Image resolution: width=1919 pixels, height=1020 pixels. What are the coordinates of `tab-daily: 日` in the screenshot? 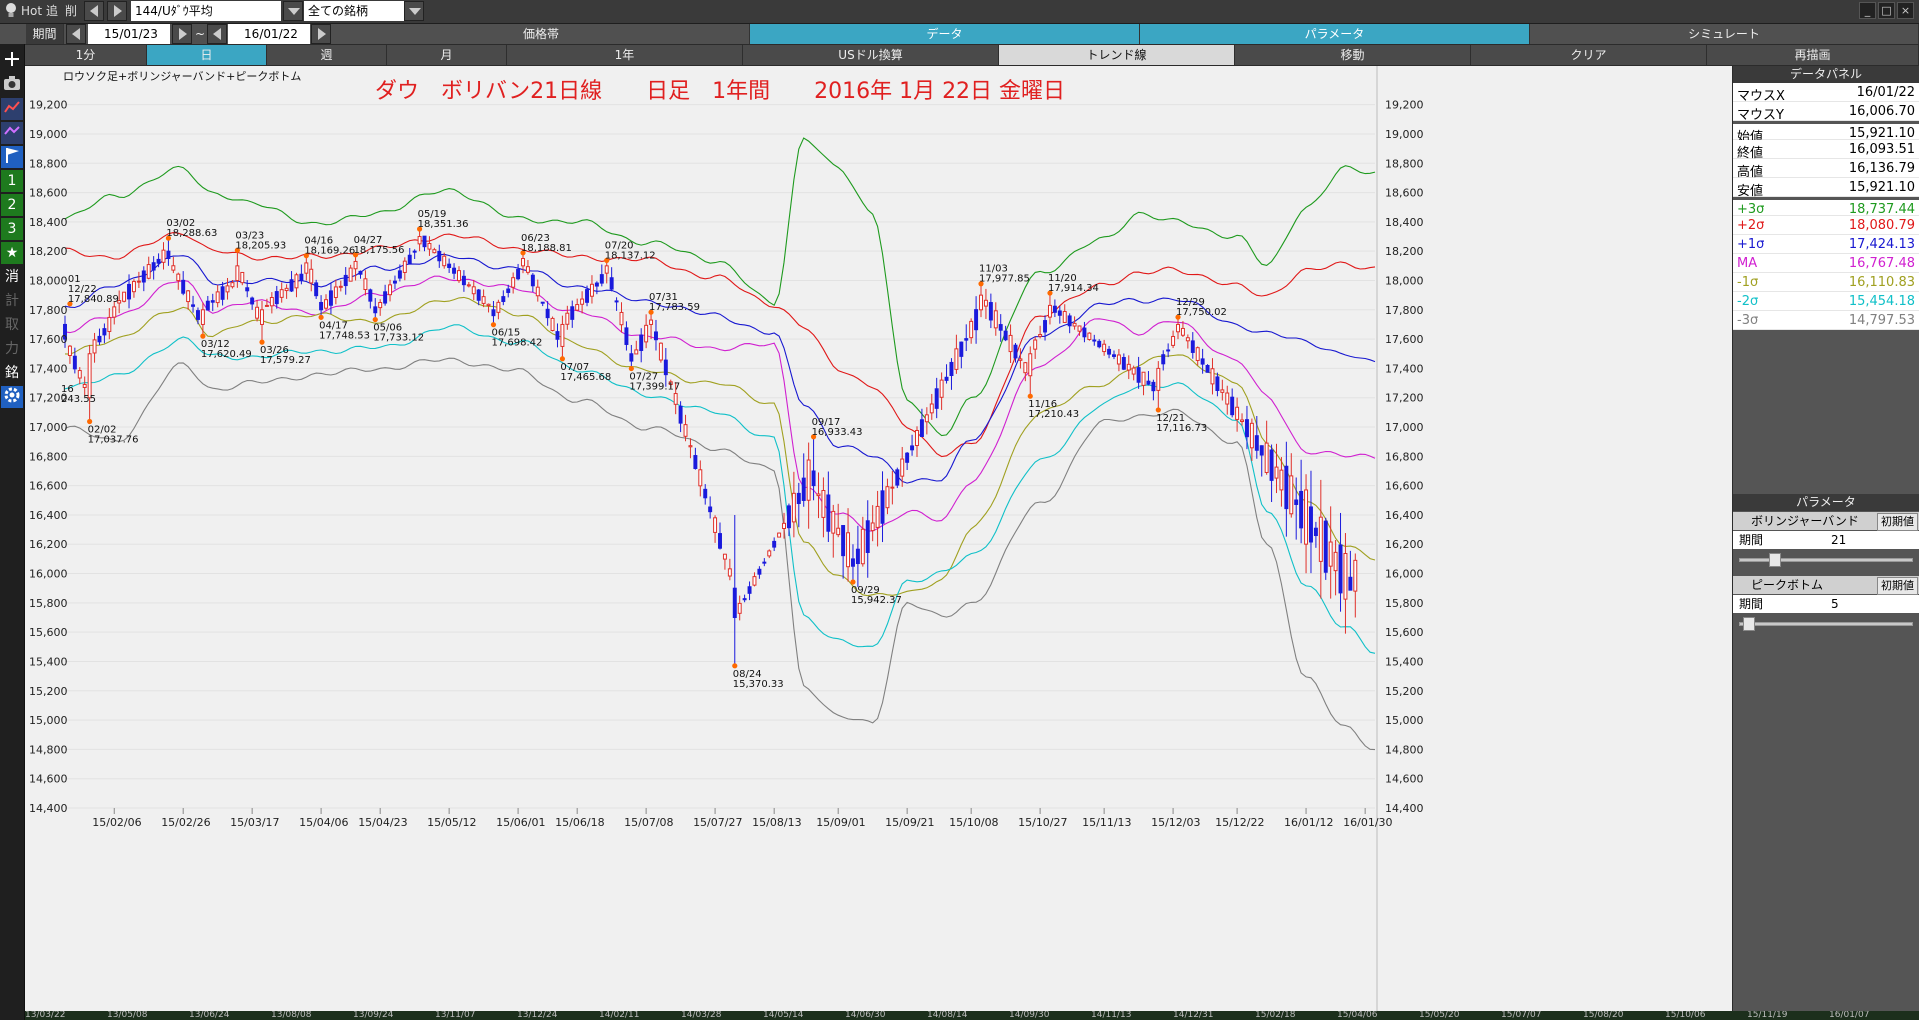 It's located at (207, 55).